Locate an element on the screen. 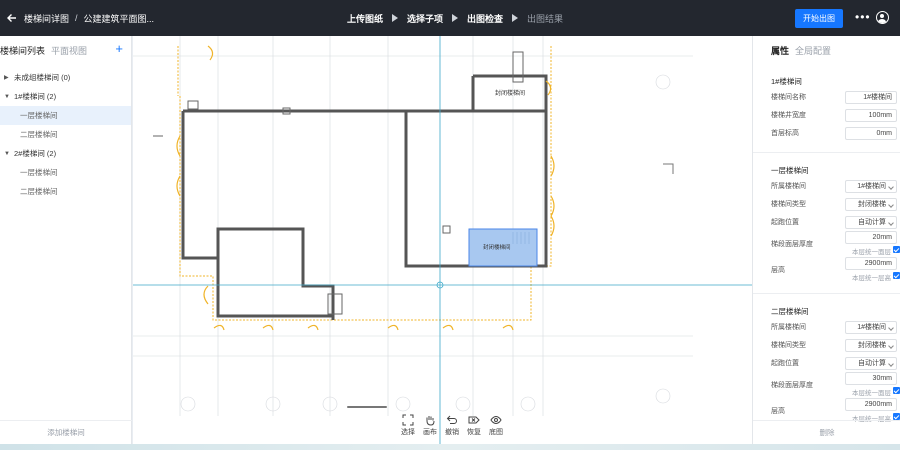 This screenshot has height=450, width=900. room-label-top: 封闭楼梯间 is located at coordinates (510, 93).